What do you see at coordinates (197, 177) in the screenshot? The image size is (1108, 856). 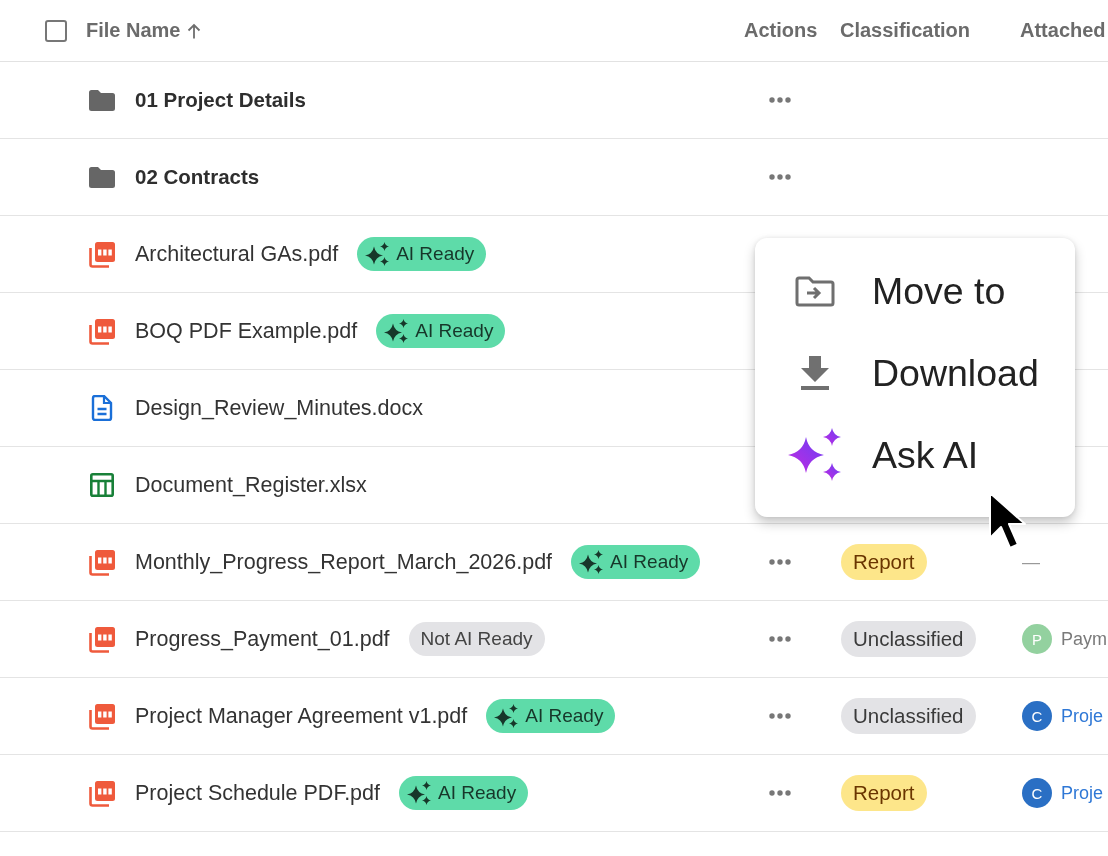 I see `file-name: 02 Contracts` at bounding box center [197, 177].